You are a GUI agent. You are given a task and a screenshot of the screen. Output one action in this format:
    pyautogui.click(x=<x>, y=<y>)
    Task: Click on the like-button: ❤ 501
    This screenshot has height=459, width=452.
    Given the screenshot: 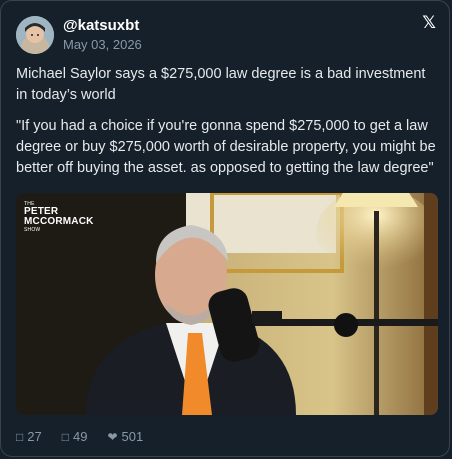 What is the action you would take?
    pyautogui.click(x=125, y=436)
    